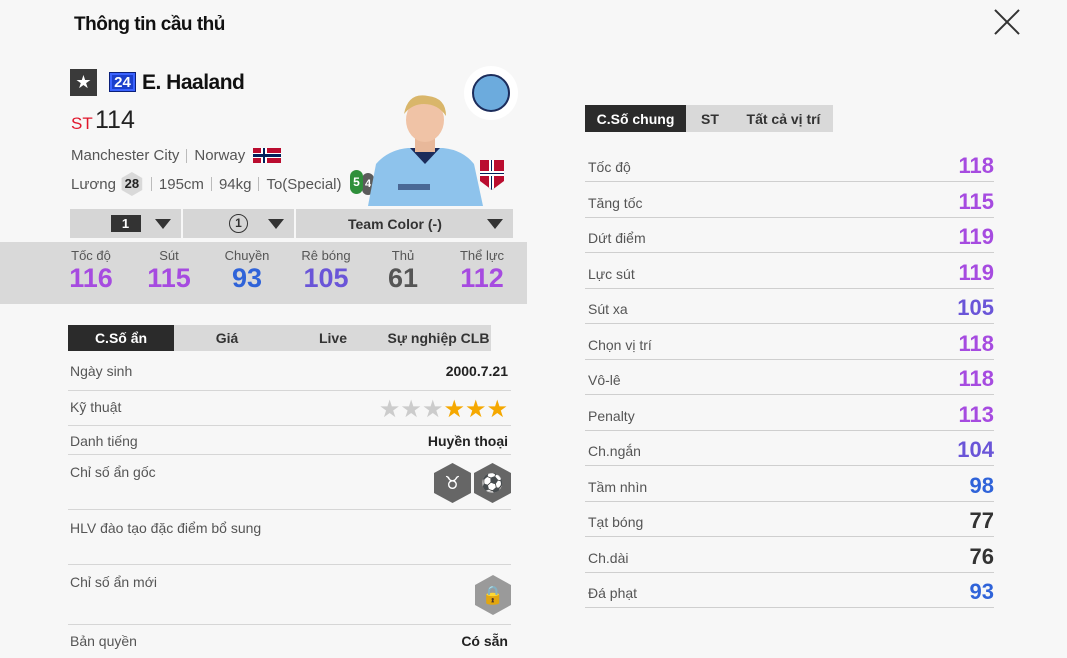 This screenshot has height=658, width=1067. I want to click on lock-icon: 🔒, so click(493, 595).